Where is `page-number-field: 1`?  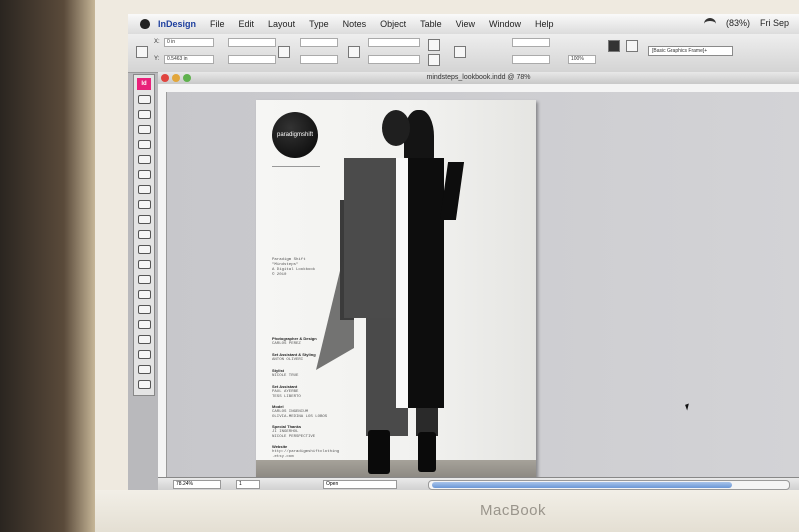
page-number-field: 1 is located at coordinates (248, 484).